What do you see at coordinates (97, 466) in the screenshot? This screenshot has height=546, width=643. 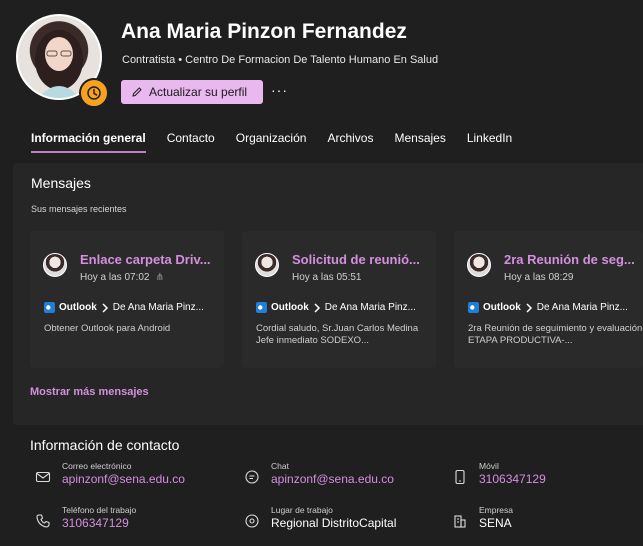 I see `contact-label: Correo electrónico` at bounding box center [97, 466].